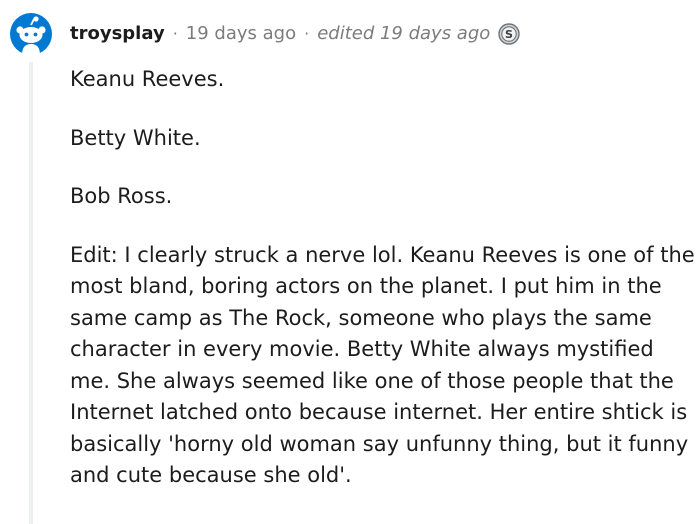 Image resolution: width=700 pixels, height=524 pixels. I want to click on silver-coin-award-icon: S, so click(509, 34).